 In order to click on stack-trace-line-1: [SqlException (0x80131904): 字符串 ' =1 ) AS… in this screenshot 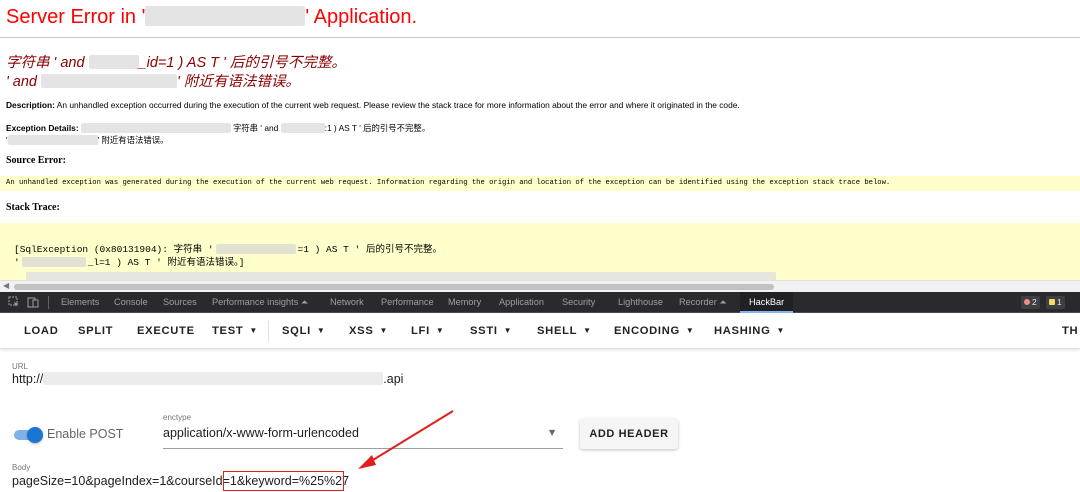, I will do `click(228, 249)`.